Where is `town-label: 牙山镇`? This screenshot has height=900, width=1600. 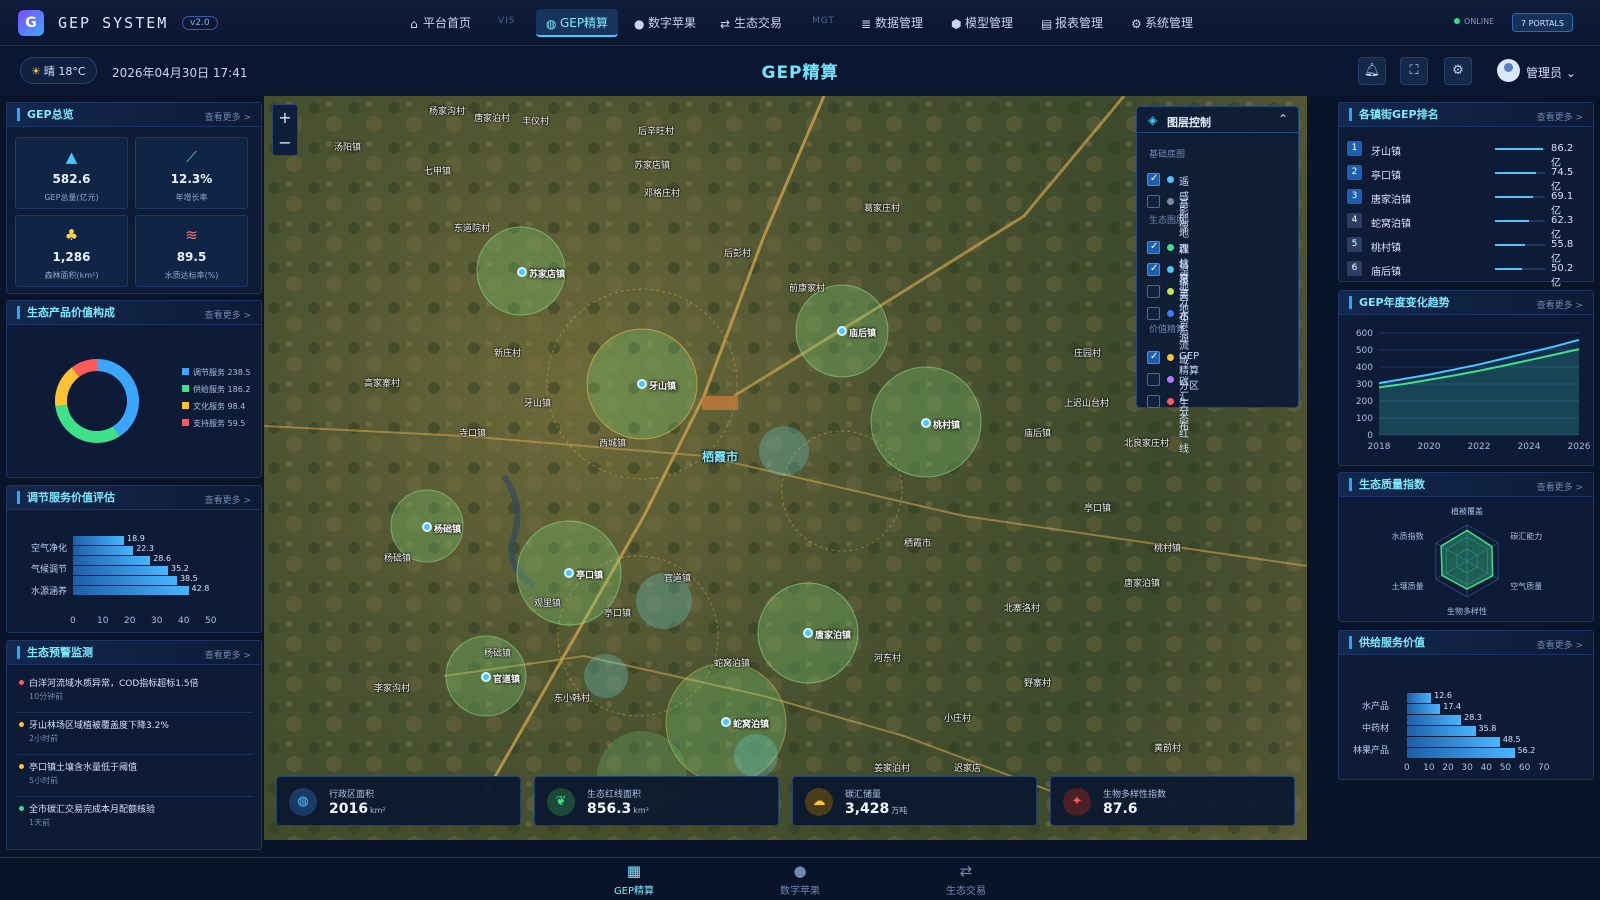 town-label: 牙山镇 is located at coordinates (662, 385).